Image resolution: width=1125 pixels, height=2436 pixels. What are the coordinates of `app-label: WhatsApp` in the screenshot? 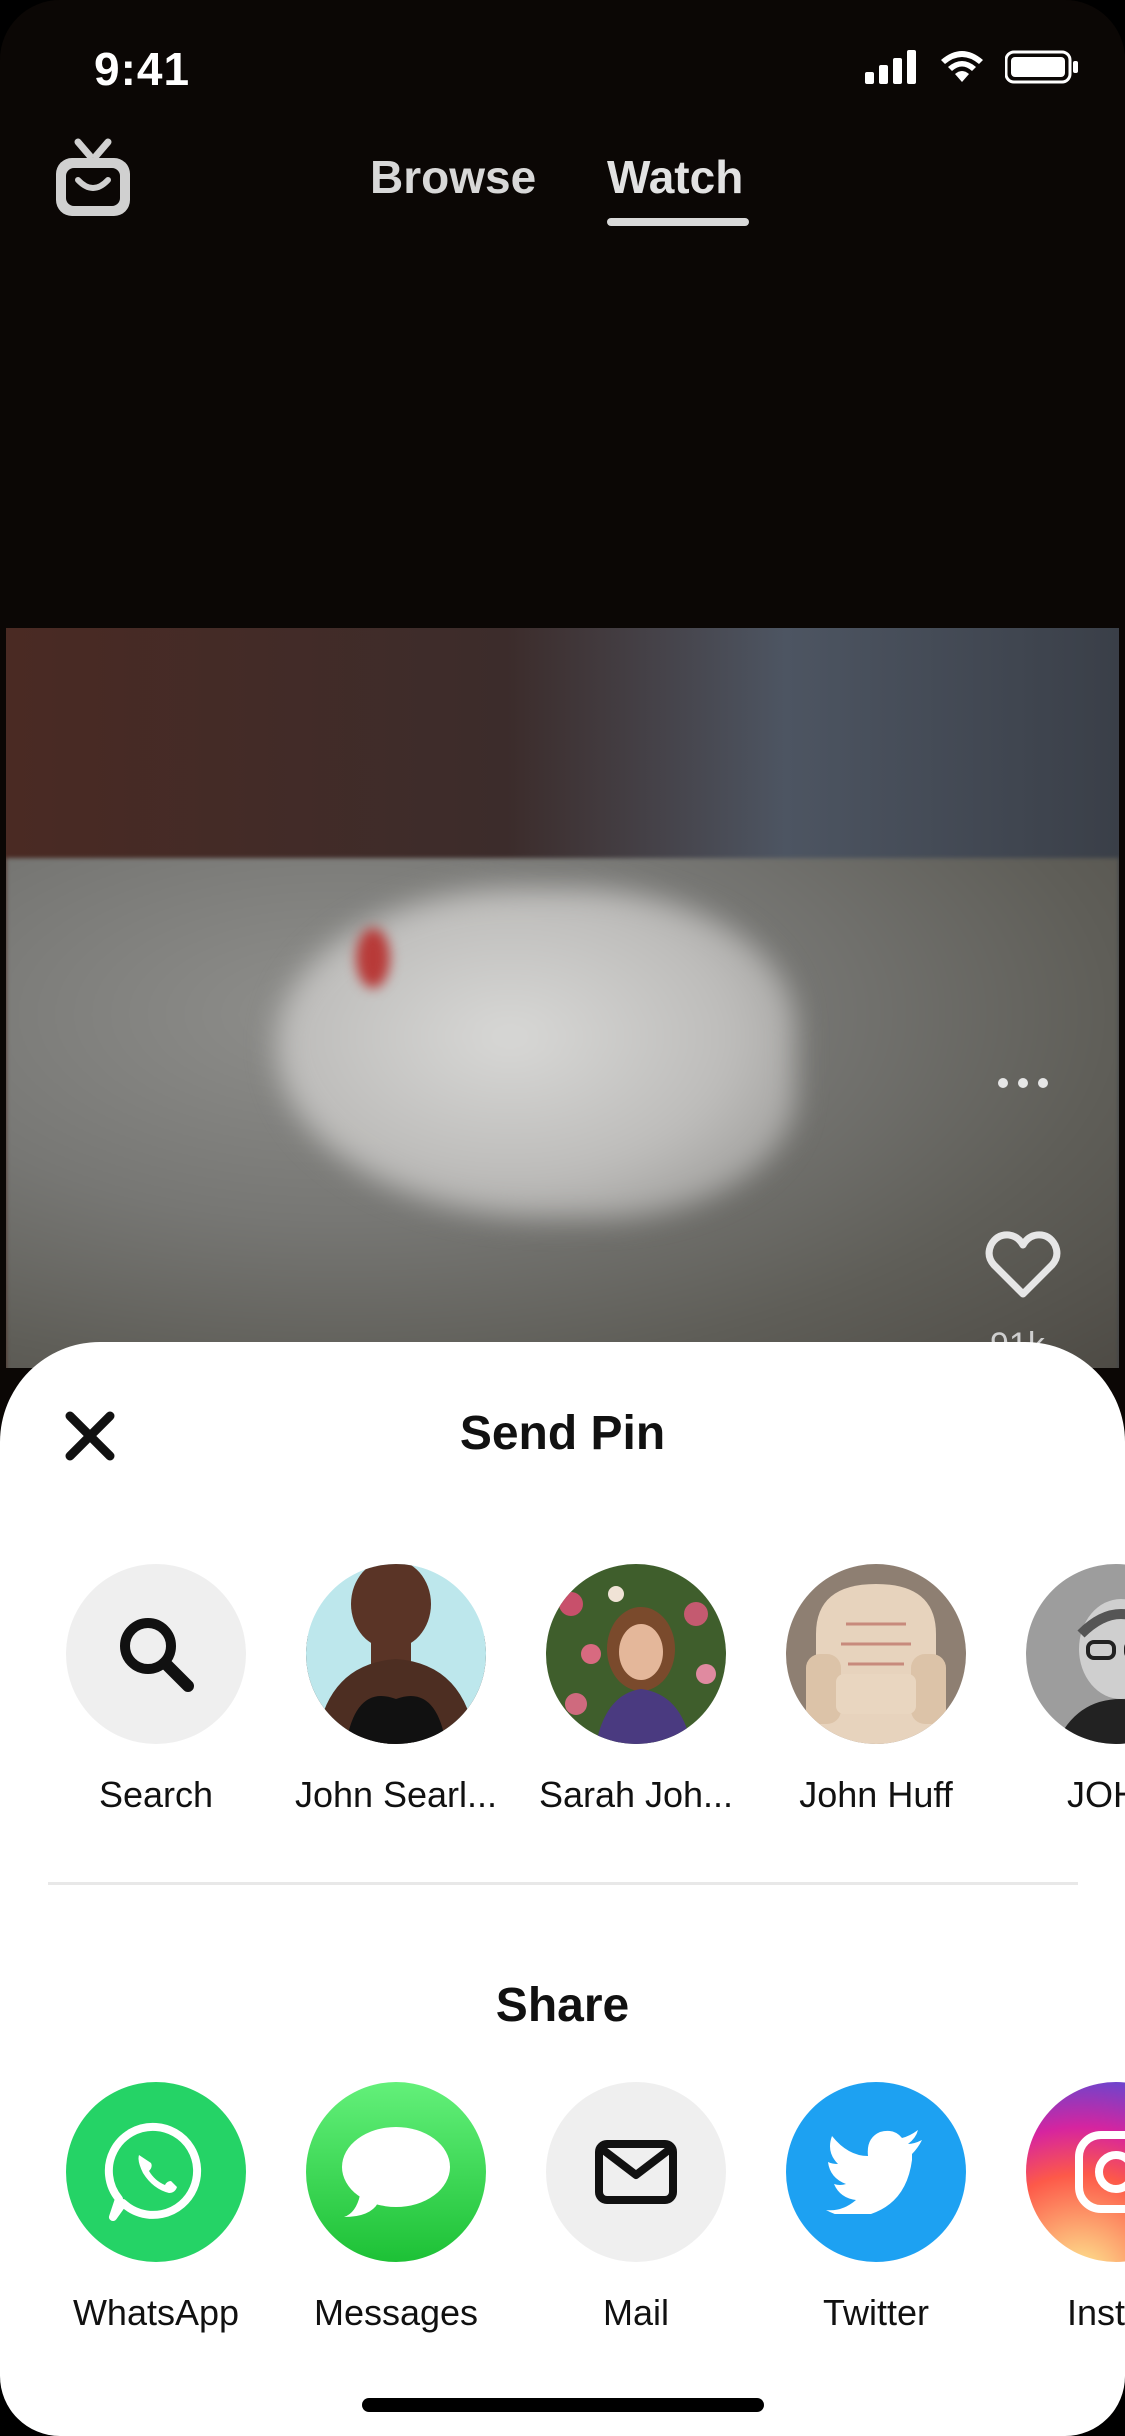 It's located at (156, 2312).